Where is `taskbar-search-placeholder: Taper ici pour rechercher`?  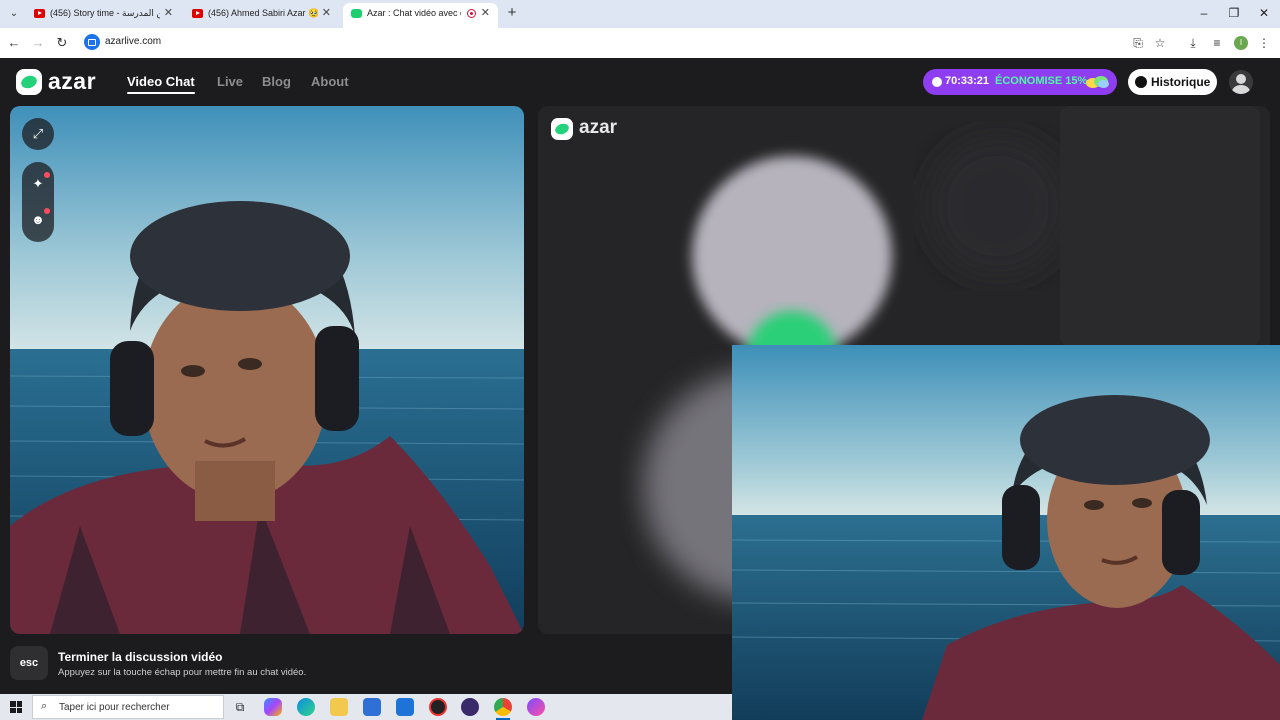
taskbar-search-placeholder: Taper ici pour rechercher is located at coordinates (114, 707).